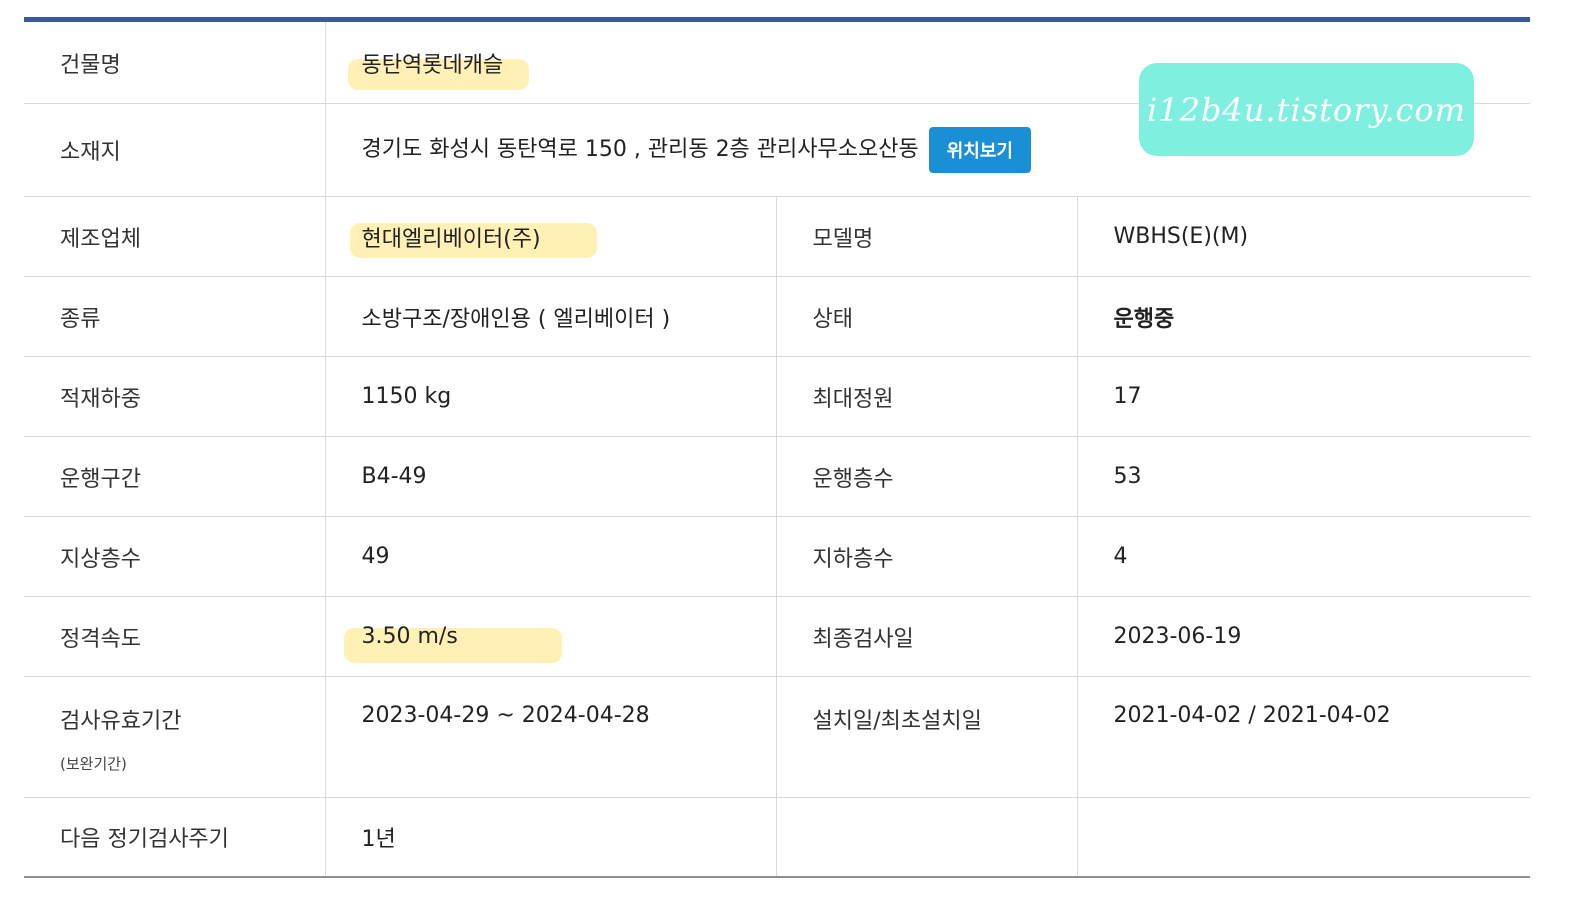 This screenshot has height=902, width=1582. I want to click on below-label: 지하층수, so click(926, 556).